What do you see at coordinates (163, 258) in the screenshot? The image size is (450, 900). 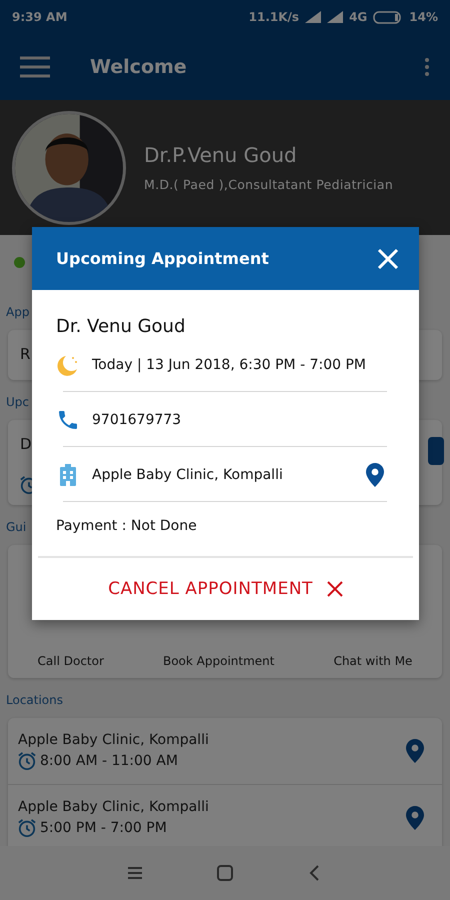 I see `dialog-title: Upcoming Appointment` at bounding box center [163, 258].